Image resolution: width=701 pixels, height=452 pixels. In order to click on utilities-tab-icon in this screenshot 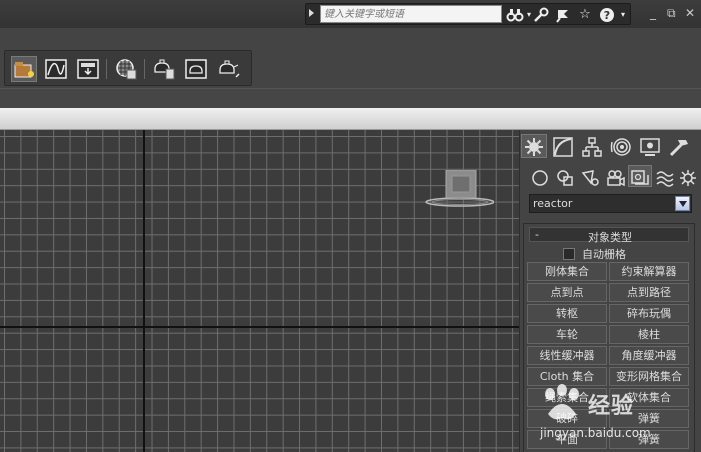, I will do `click(678, 148)`.